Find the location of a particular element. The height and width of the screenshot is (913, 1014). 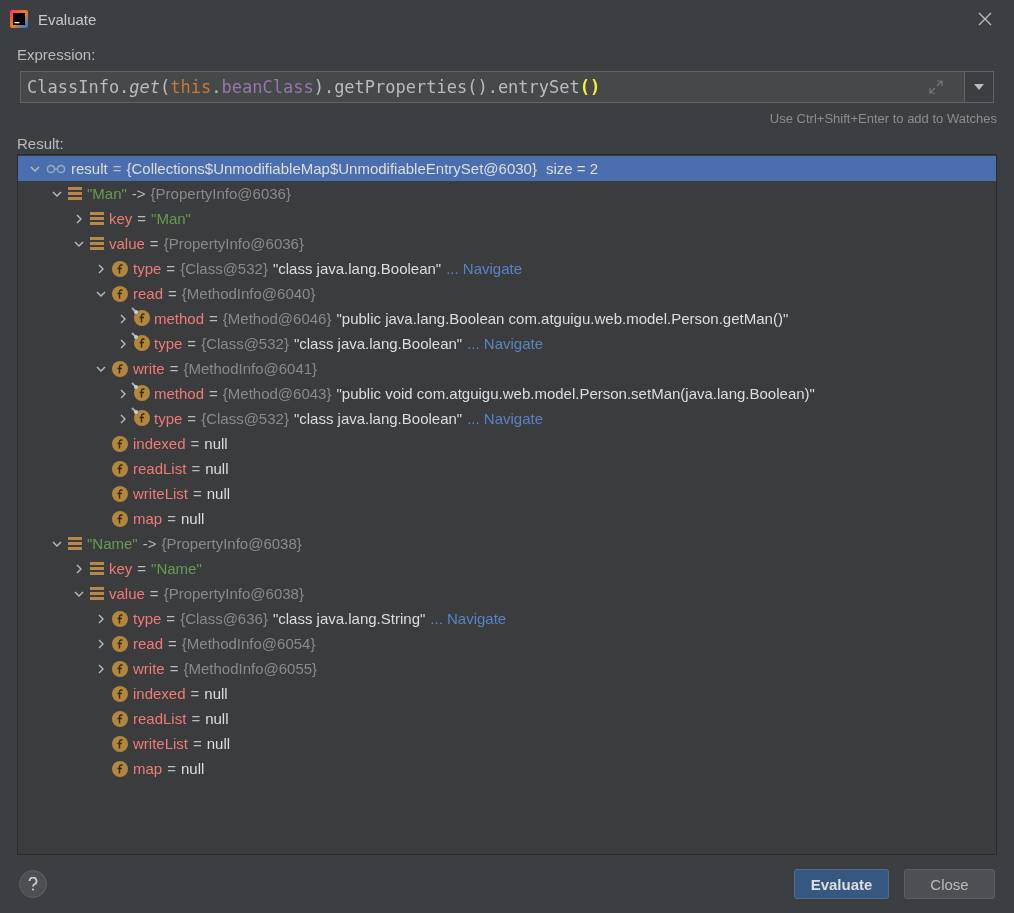

tree-node-text: key = "Name" is located at coordinates (155, 568).